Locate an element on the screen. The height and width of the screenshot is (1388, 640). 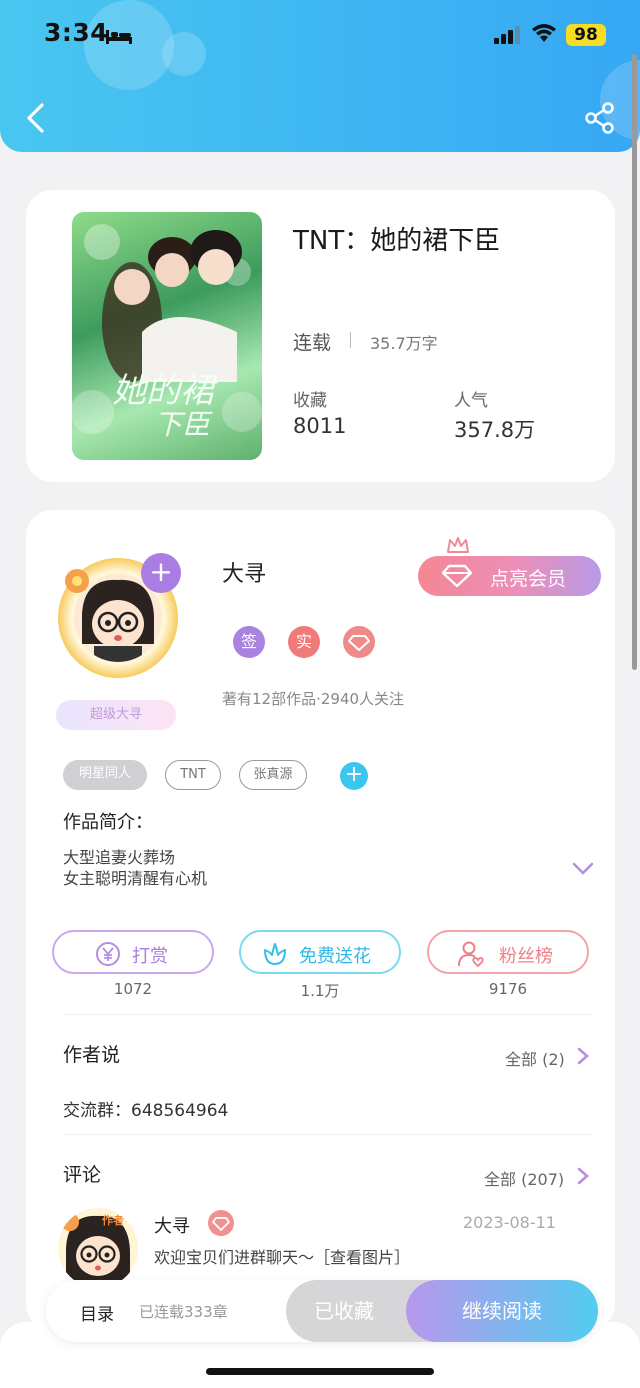
book-cover: 她的裙 下臣 is located at coordinates (167, 336).